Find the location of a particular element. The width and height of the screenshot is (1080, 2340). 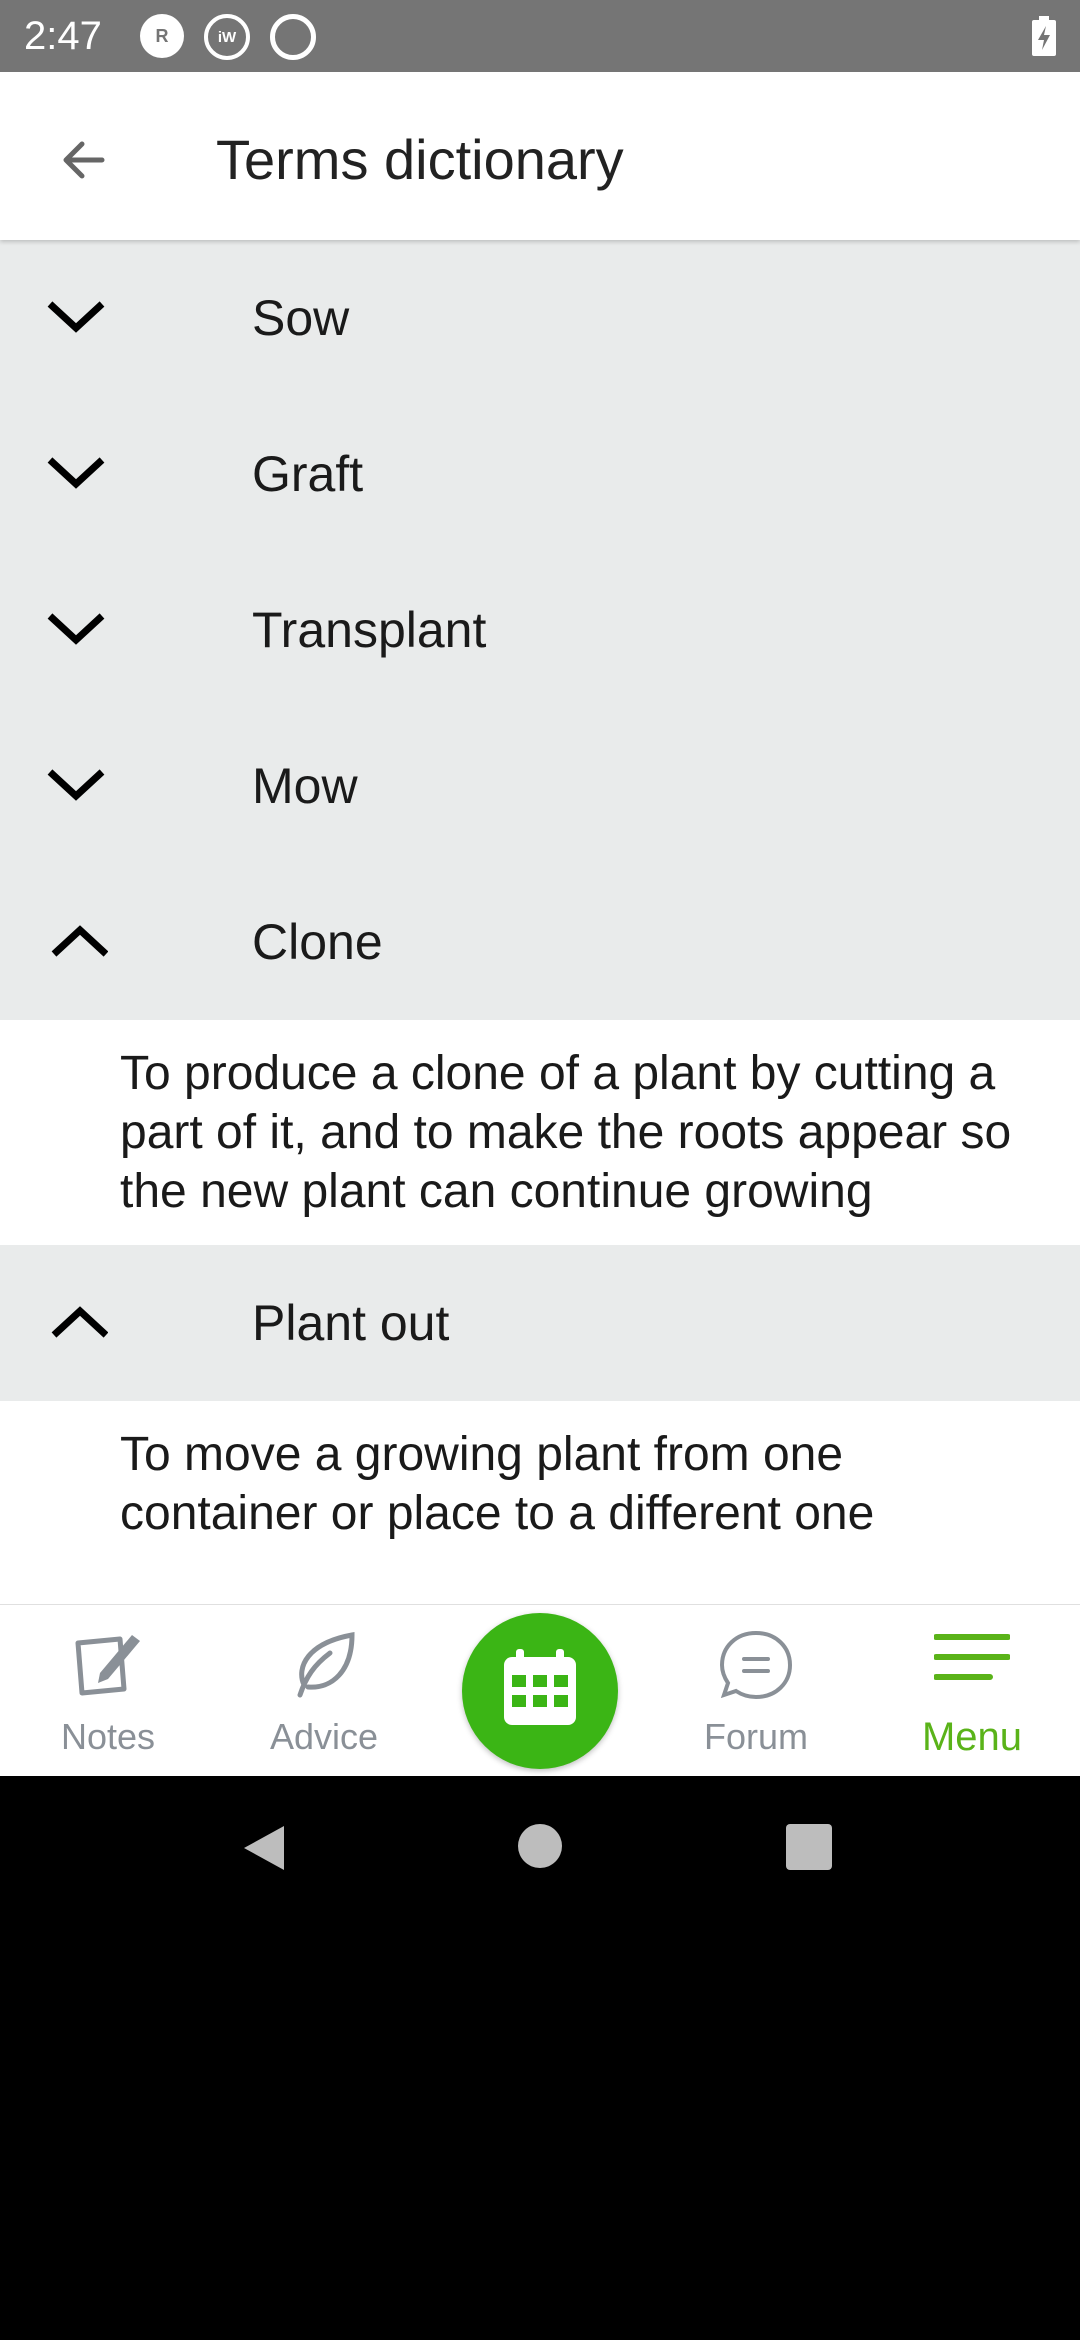

term-label: Sow is located at coordinates (301, 318).